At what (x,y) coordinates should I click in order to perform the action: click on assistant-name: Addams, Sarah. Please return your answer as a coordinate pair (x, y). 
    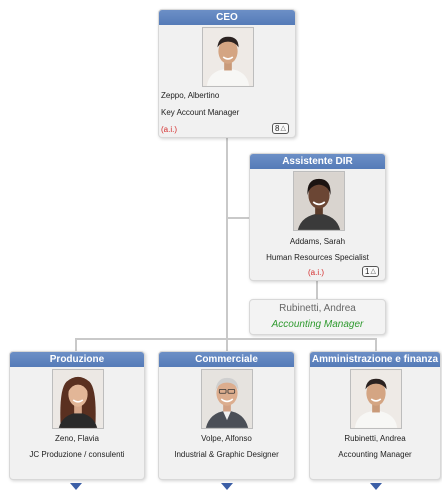
    Looking at the image, I should click on (317, 241).